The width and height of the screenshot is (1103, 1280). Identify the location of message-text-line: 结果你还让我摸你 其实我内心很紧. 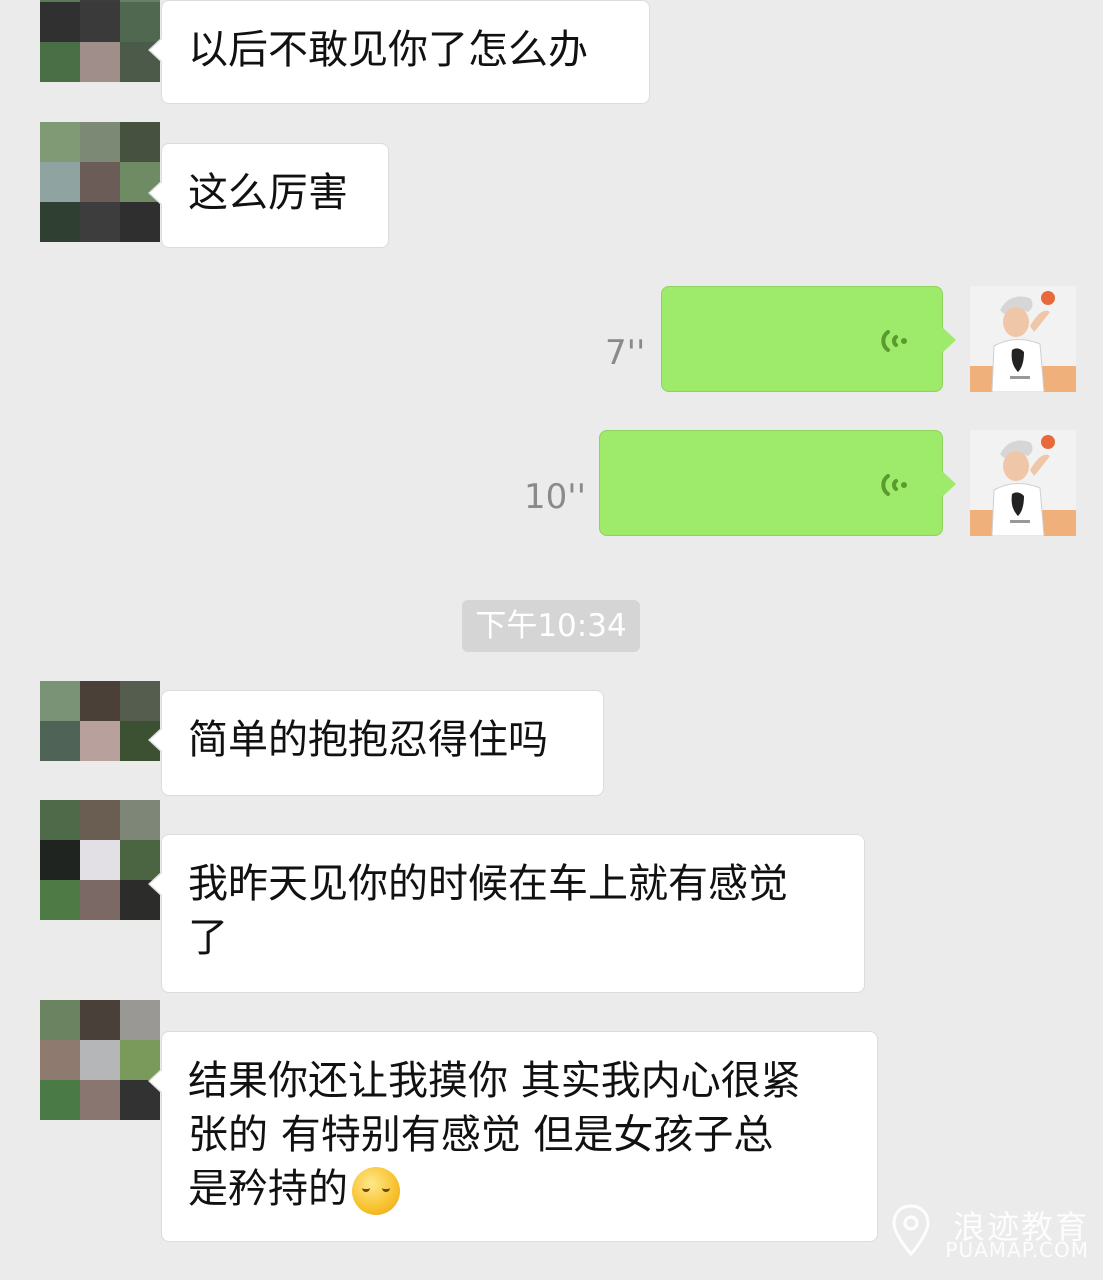
(494, 1081).